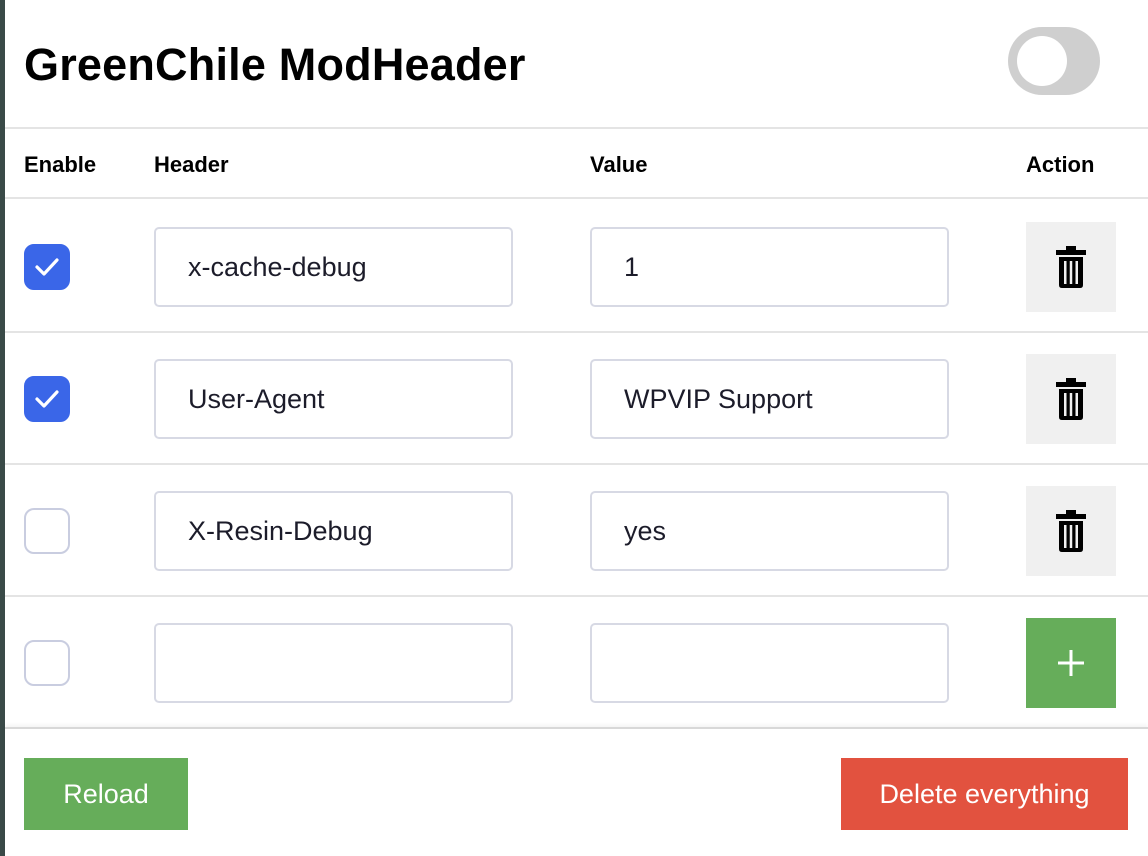 The width and height of the screenshot is (1148, 856). I want to click on column-header-action: Action, so click(1060, 164).